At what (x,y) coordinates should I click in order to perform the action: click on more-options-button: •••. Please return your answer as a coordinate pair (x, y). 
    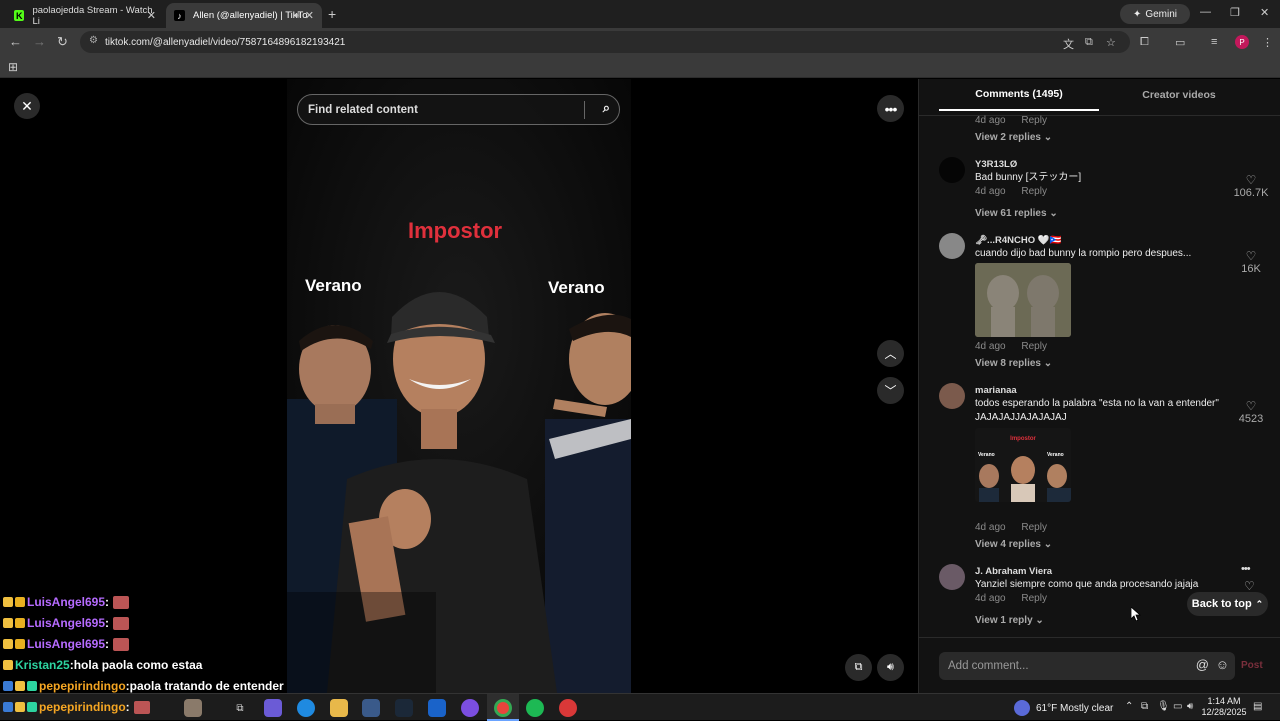
    Looking at the image, I should click on (890, 108).